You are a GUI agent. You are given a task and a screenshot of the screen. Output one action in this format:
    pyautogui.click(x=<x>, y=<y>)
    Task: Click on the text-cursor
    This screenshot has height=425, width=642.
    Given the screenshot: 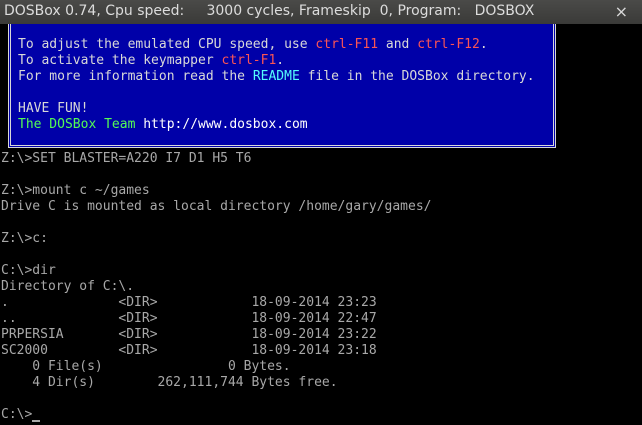 What is the action you would take?
    pyautogui.click(x=36, y=421)
    